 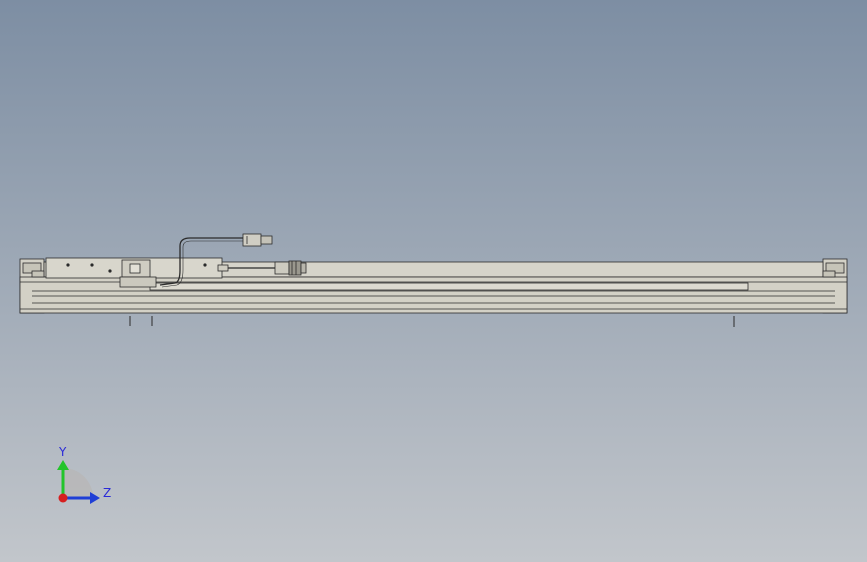 What do you see at coordinates (282, 268) in the screenshot?
I see `motor-connector-body` at bounding box center [282, 268].